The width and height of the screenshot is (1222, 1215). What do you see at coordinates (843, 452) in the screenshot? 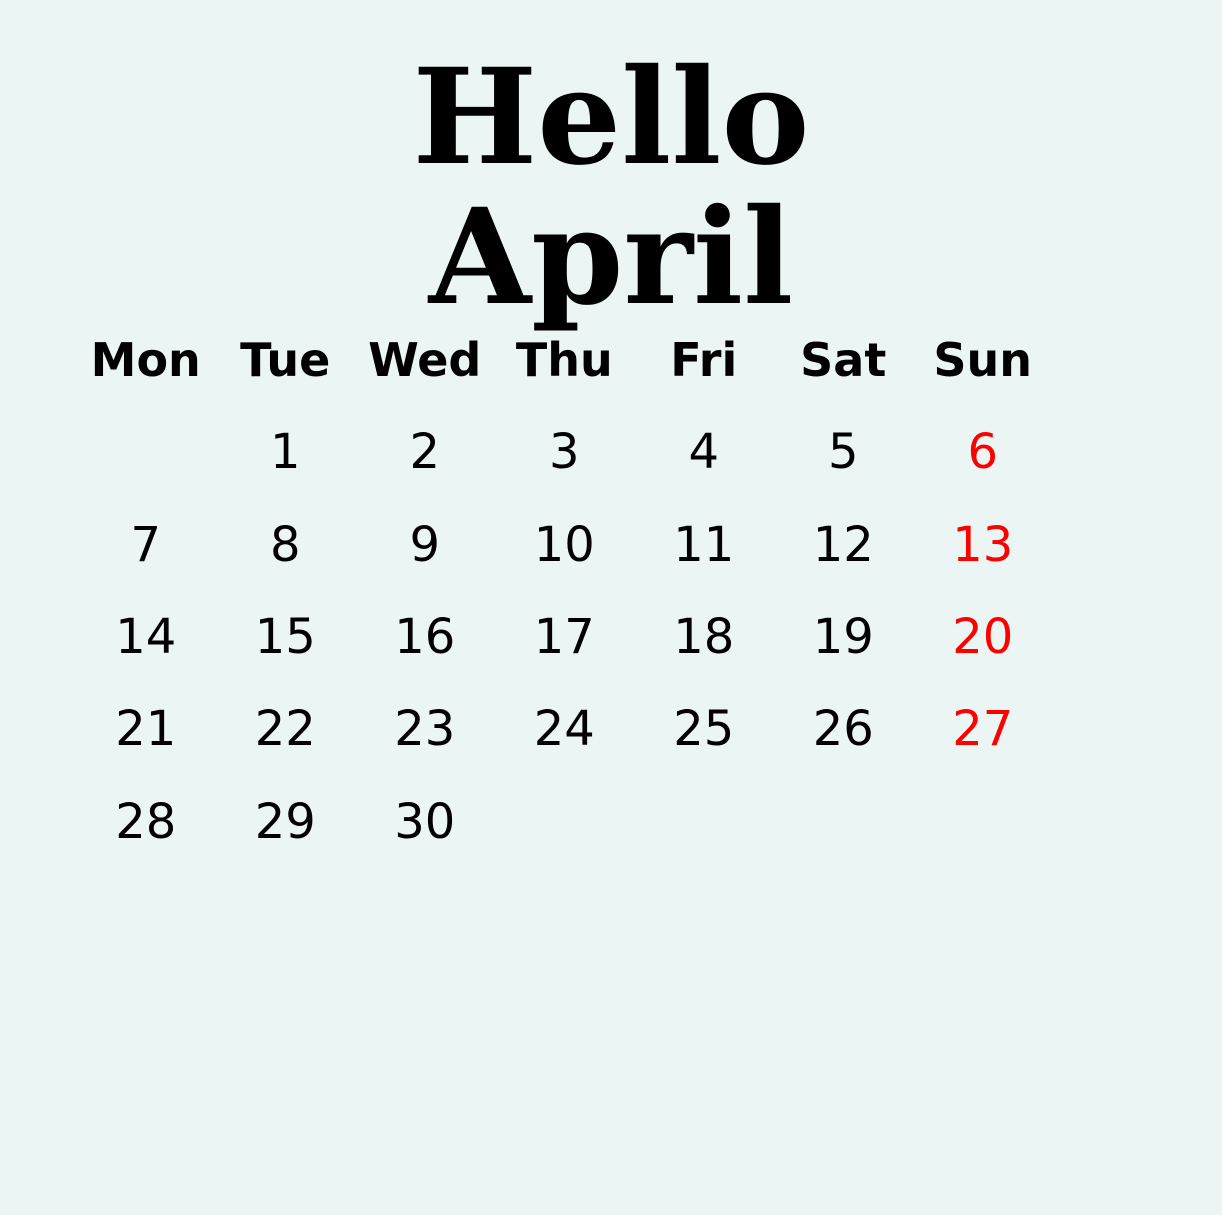
I see `day-cell: 5` at bounding box center [843, 452].